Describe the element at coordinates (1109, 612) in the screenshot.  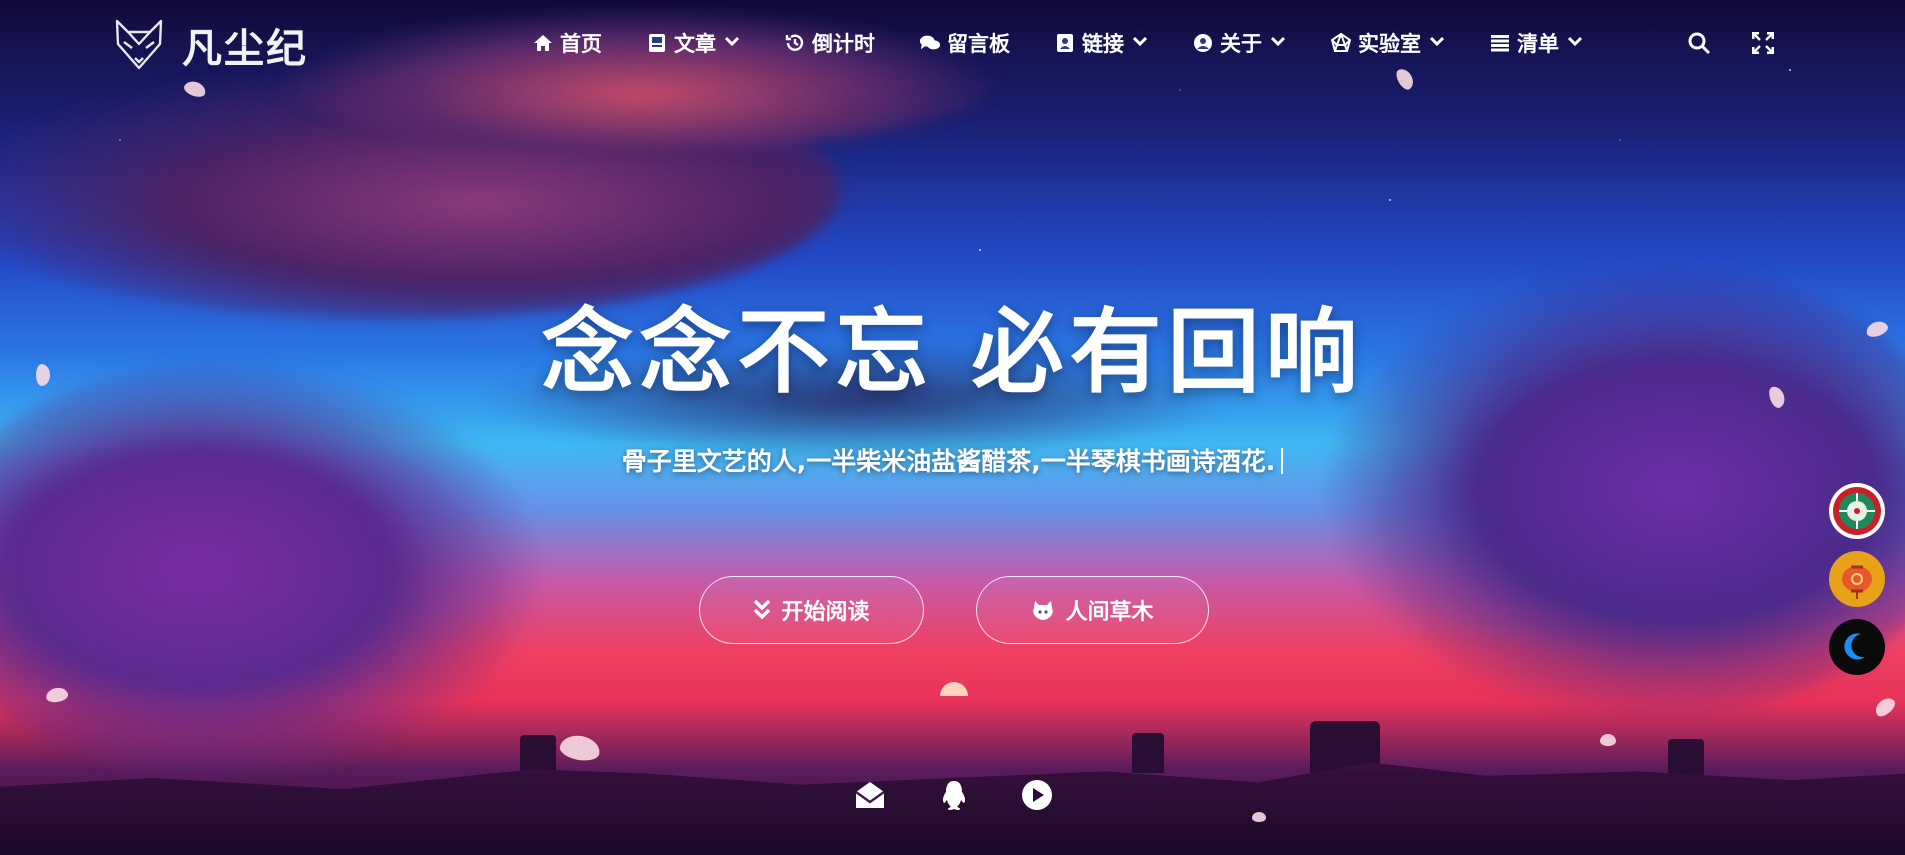
I see `world-label: 人间草木` at that location.